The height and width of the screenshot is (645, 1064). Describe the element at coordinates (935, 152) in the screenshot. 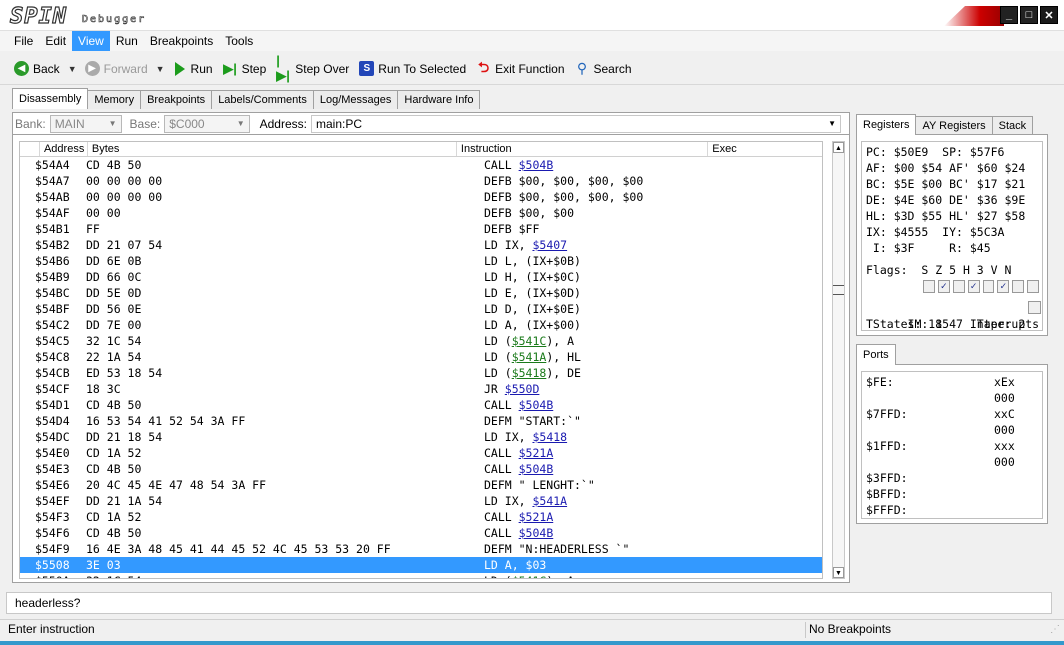

I see `register-line: PC: $50E9 SP: $57F6` at that location.